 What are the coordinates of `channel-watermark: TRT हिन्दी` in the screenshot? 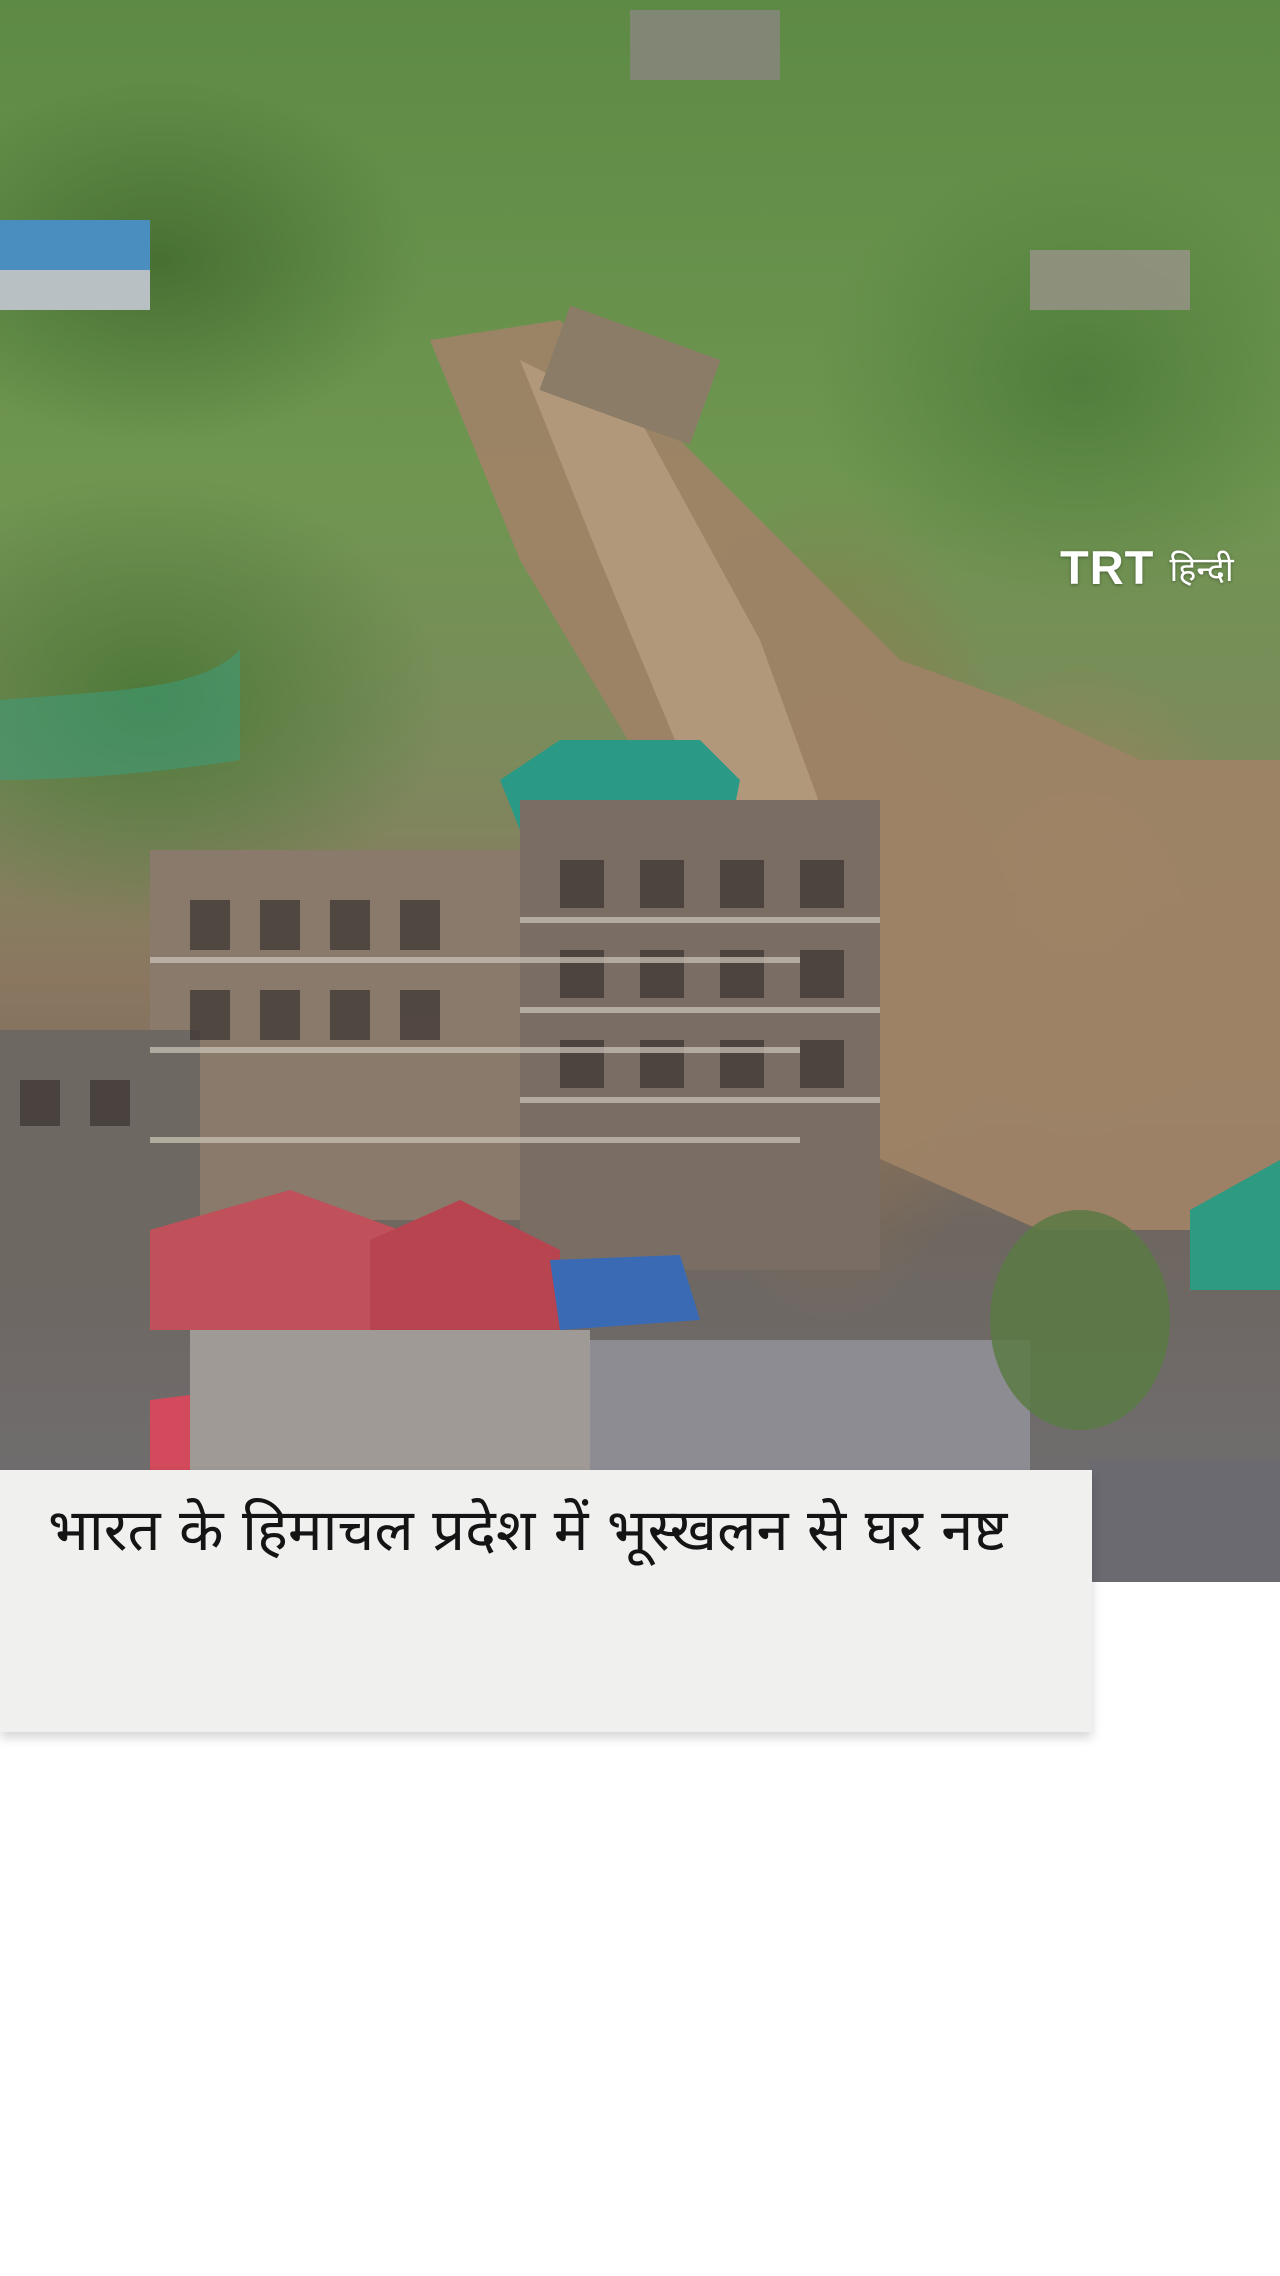 It's located at (1147, 567).